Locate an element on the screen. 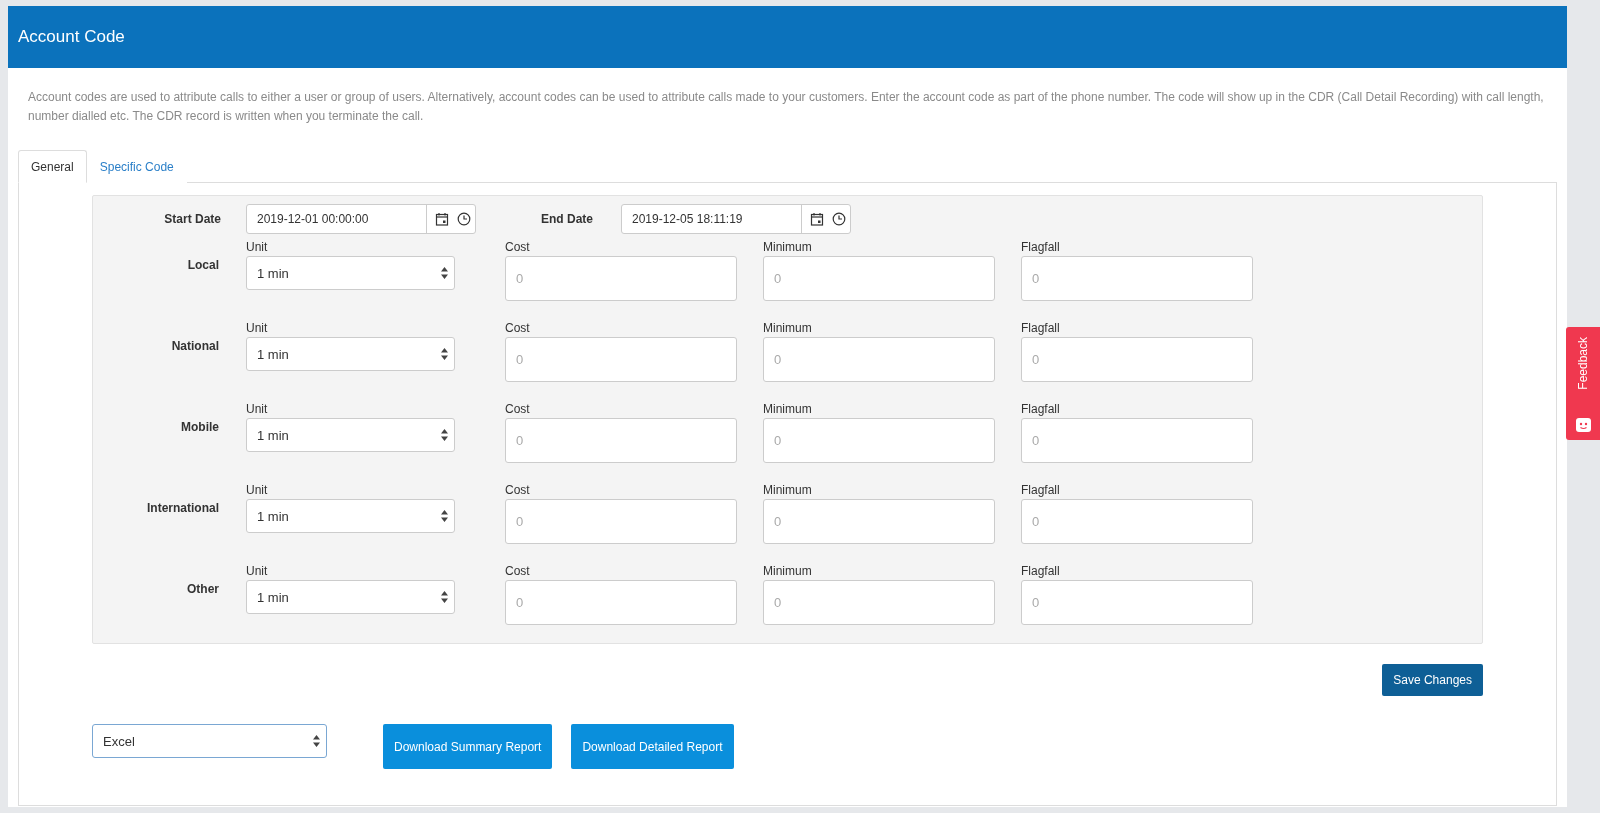 This screenshot has width=1600, height=813. date-time-field: 2019-12-01 00:00:00 is located at coordinates (361, 219).